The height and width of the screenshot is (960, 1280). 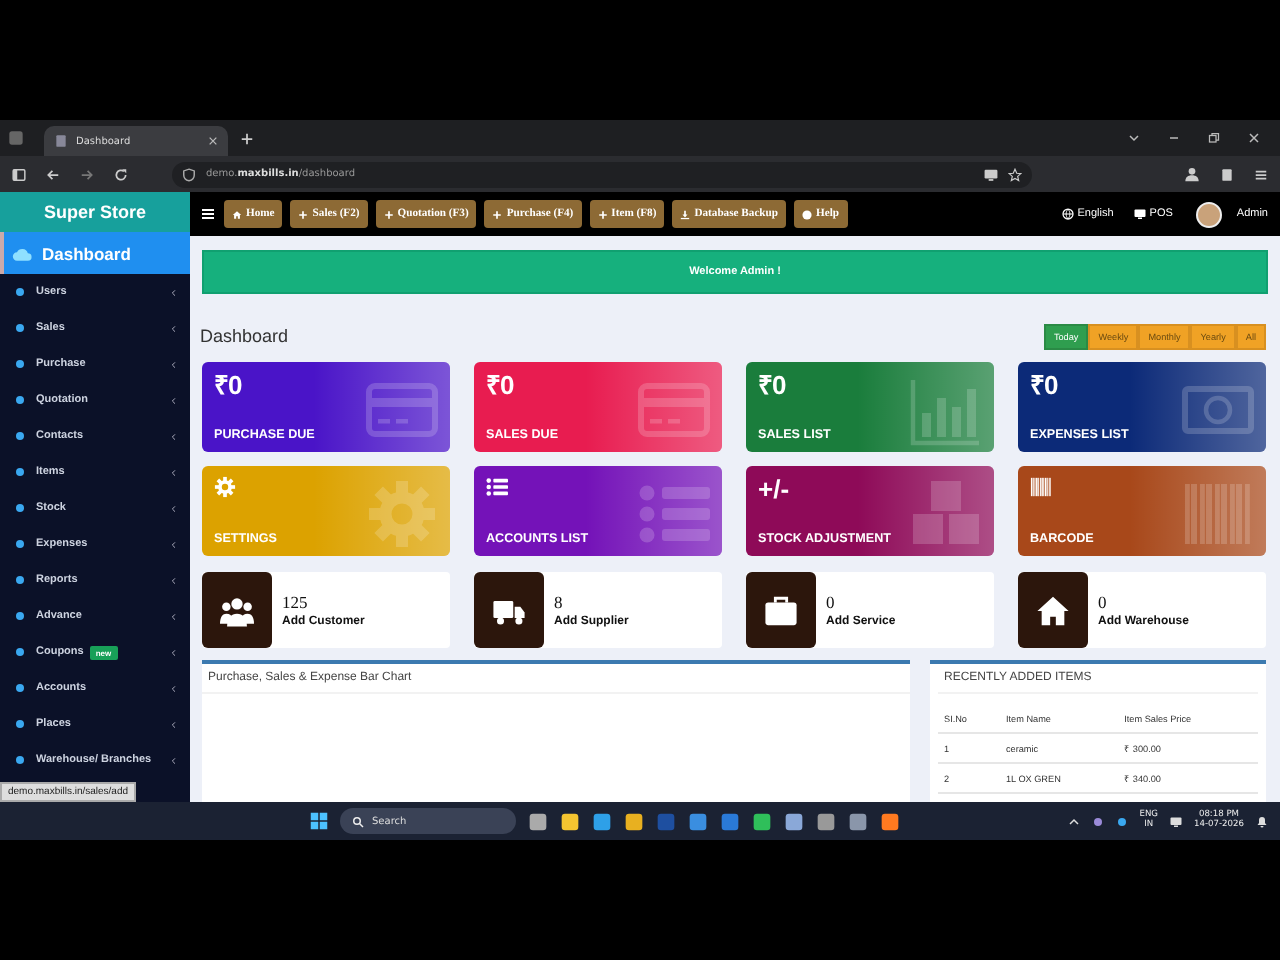 What do you see at coordinates (1015, 174) in the screenshot?
I see `star-icon` at bounding box center [1015, 174].